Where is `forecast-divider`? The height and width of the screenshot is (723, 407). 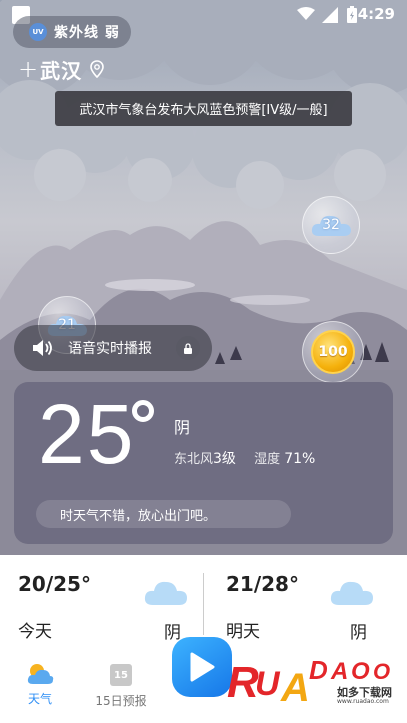
forecast-divider is located at coordinates (203, 604).